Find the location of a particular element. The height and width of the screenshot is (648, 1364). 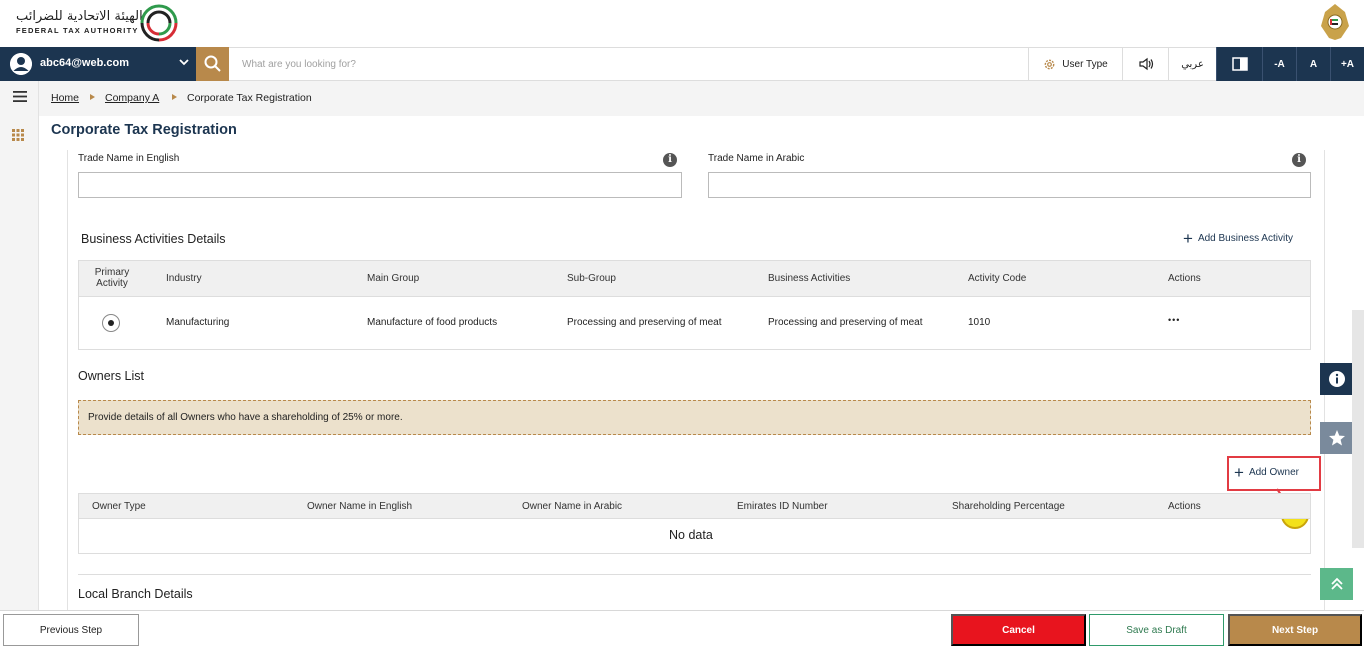

column-header: Owner Name in English is located at coordinates (360, 506).